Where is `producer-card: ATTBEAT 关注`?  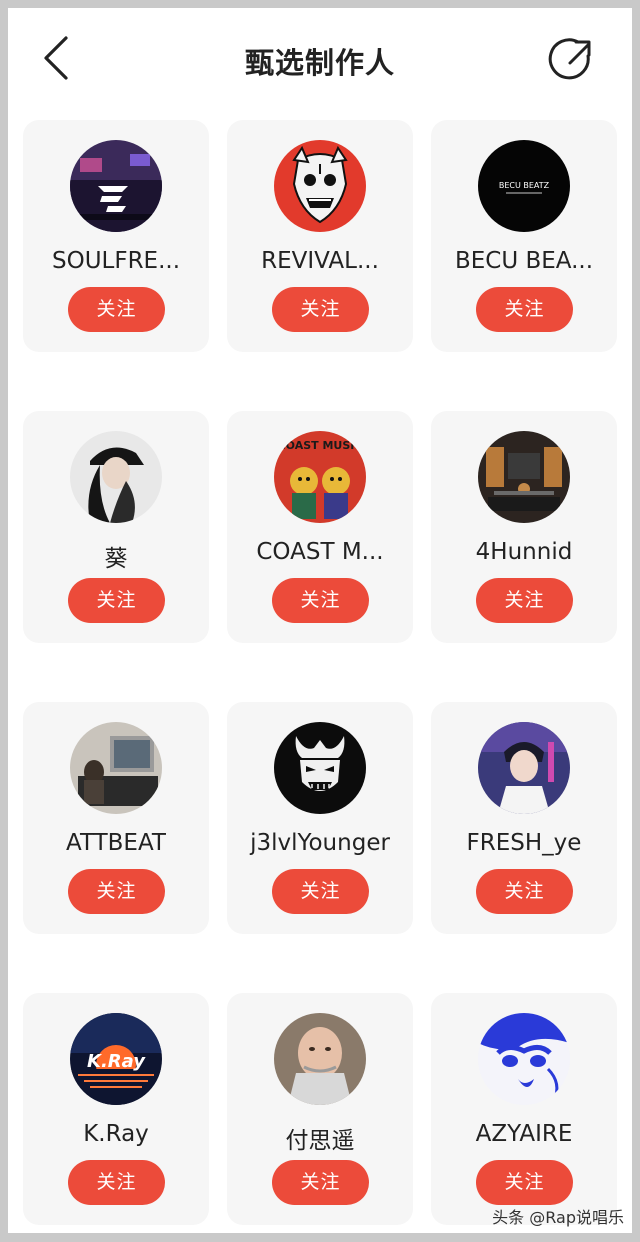 producer-card: ATTBEAT 关注 is located at coordinates (116, 818).